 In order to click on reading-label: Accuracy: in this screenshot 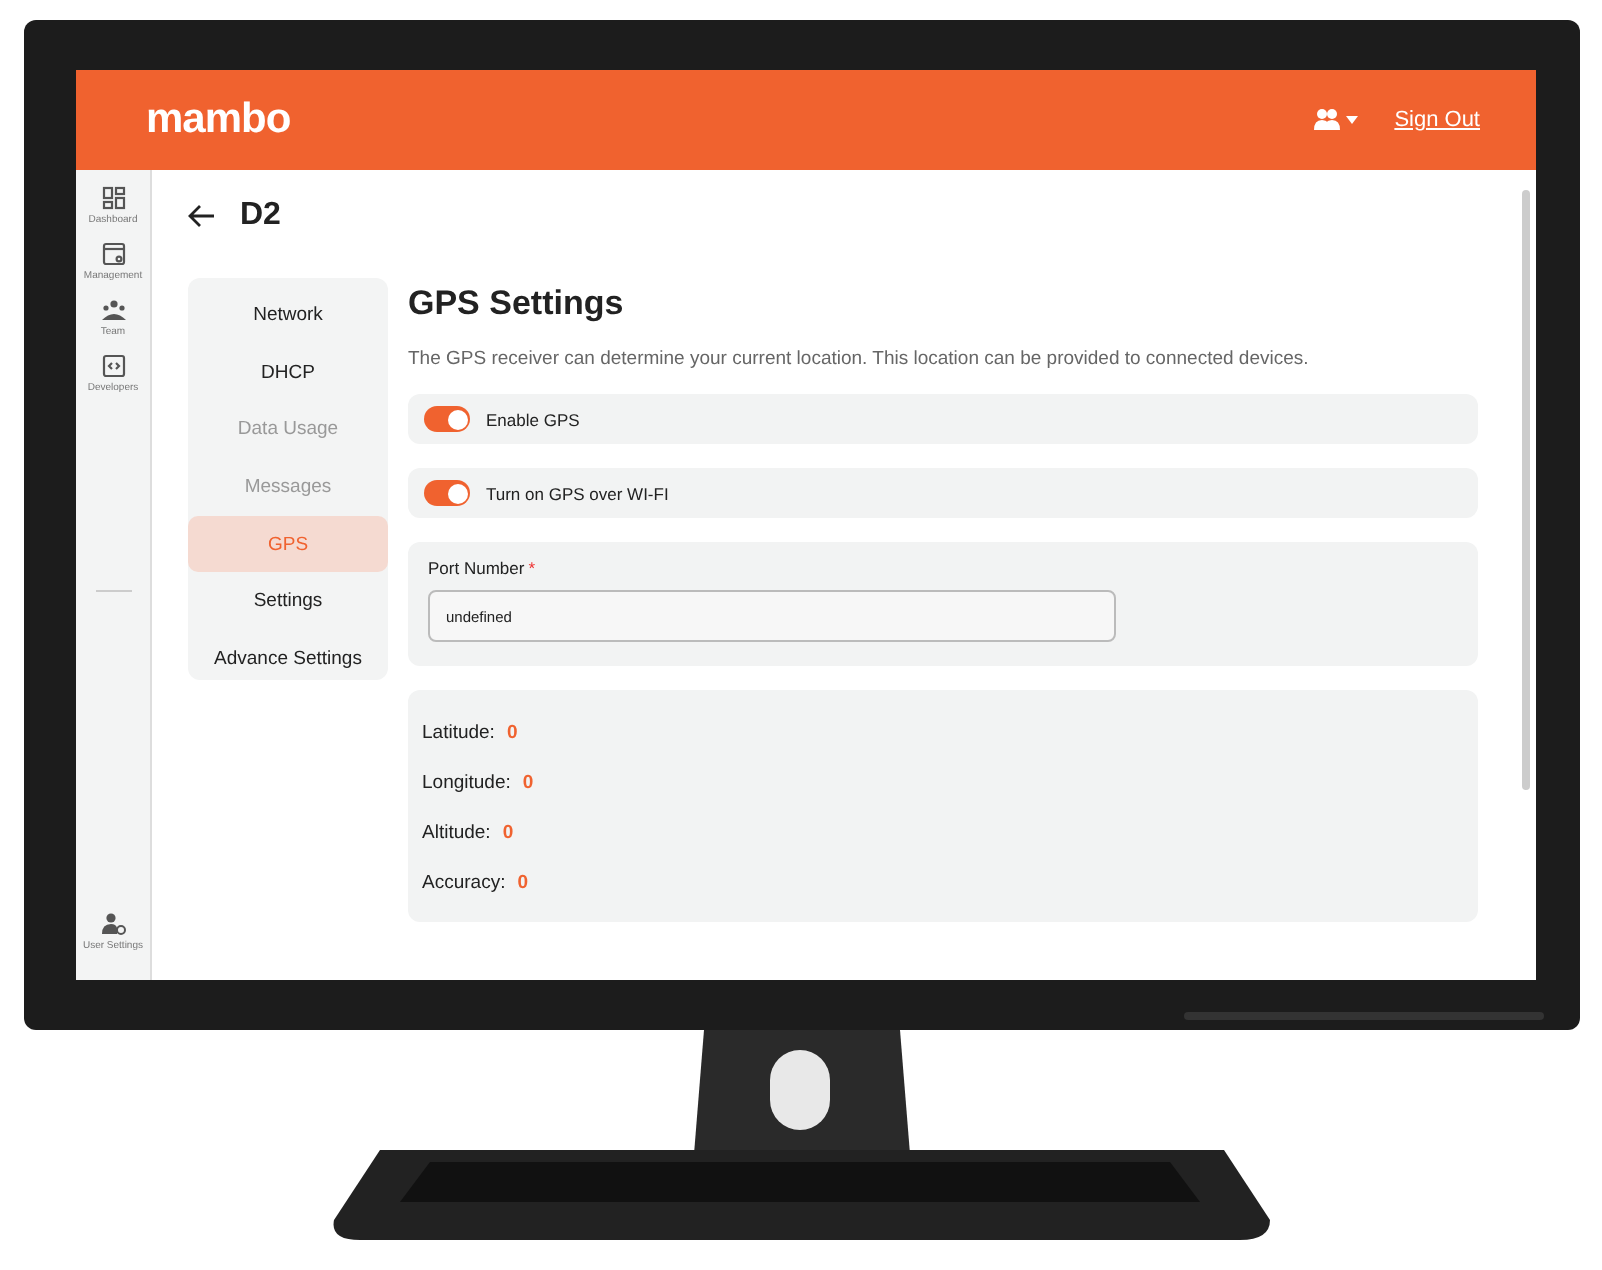, I will do `click(464, 883)`.